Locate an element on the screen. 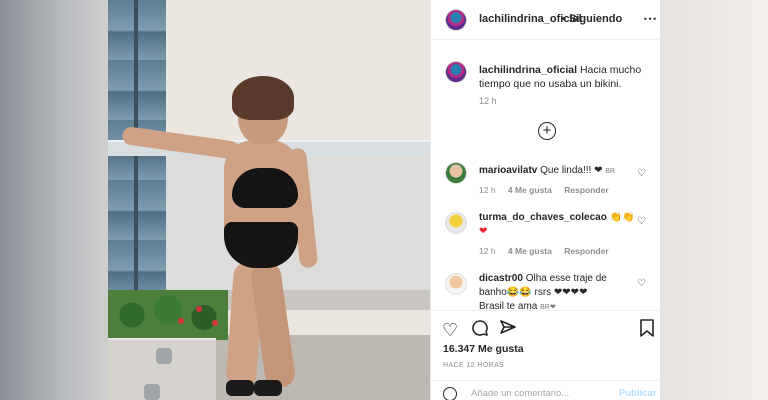 The image size is (768, 400). comment-body: turma_do_chaves_colecao 👏👏 ❤ is located at coordinates (564, 225).